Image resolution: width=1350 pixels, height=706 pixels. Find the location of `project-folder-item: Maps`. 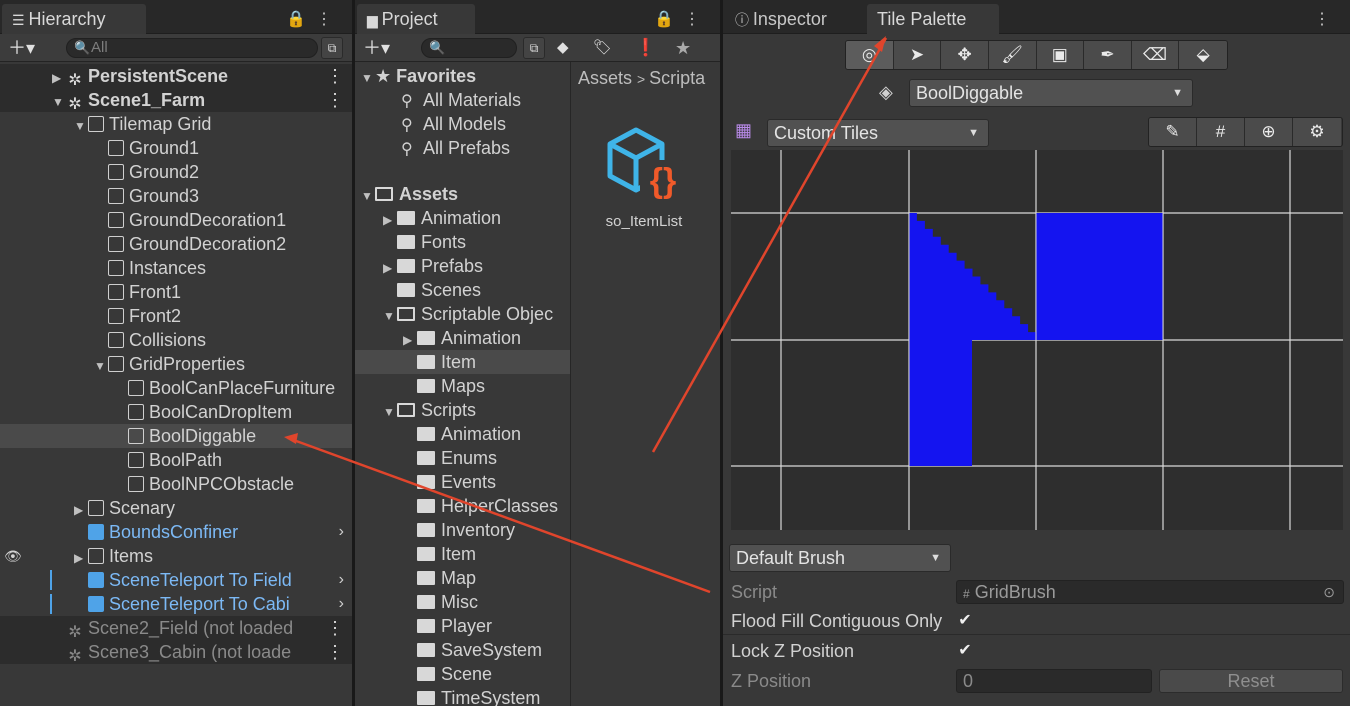

project-folder-item: Maps is located at coordinates (462, 386).